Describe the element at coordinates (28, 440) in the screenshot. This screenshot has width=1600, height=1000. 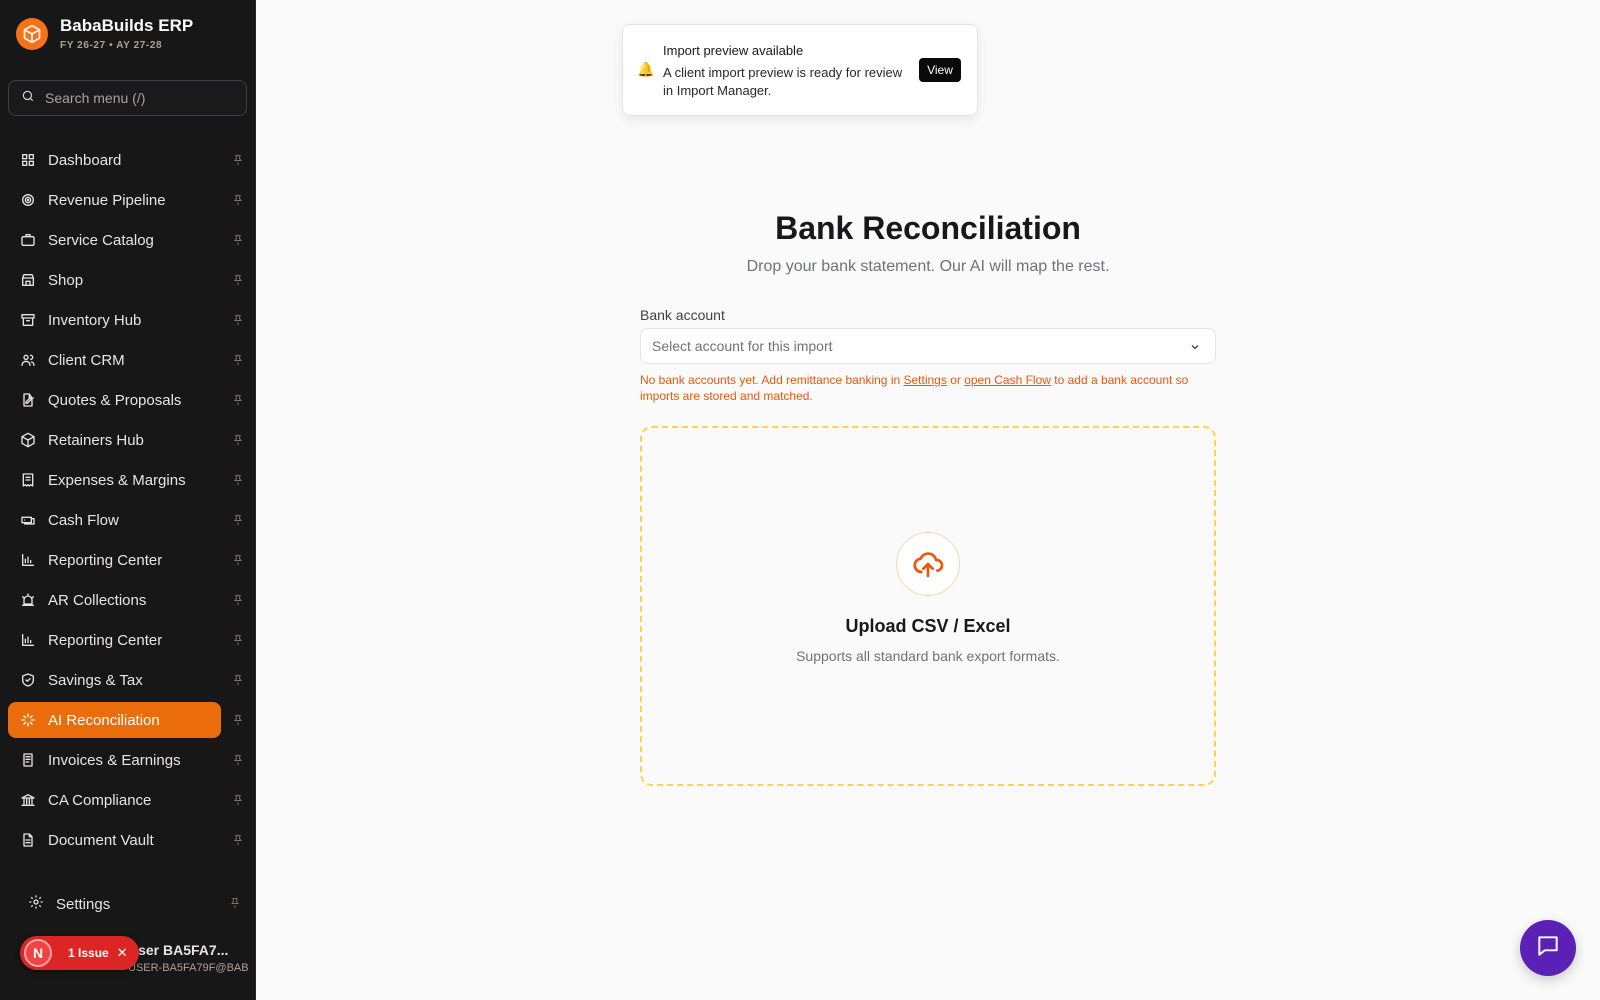
I see `box-icon` at that location.